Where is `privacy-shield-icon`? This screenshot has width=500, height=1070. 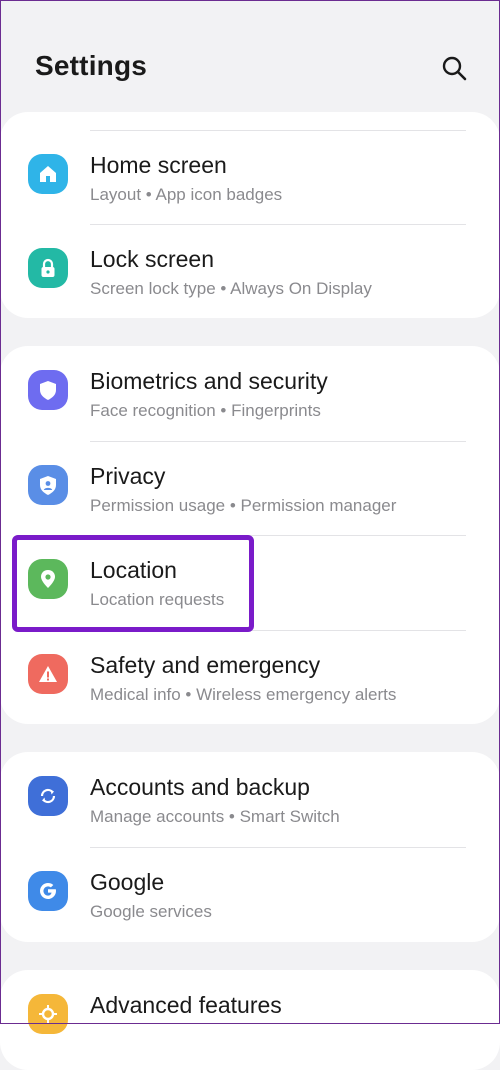
privacy-shield-icon is located at coordinates (48, 485).